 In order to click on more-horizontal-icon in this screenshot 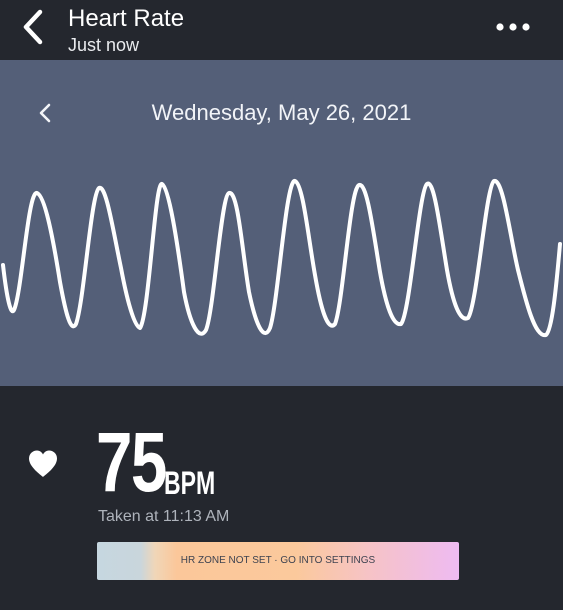, I will do `click(513, 27)`.